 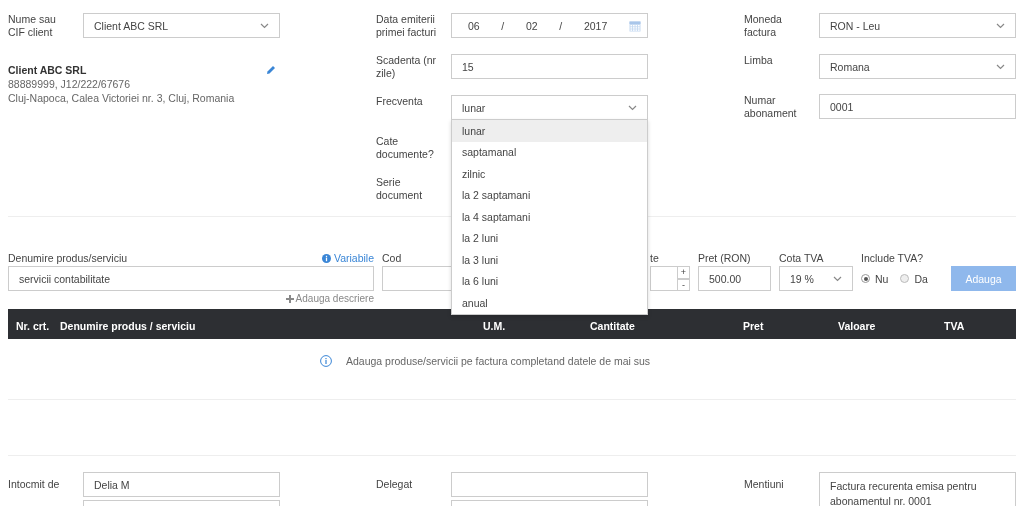 What do you see at coordinates (400, 101) in the screenshot?
I see `field-label: Frecventa` at bounding box center [400, 101].